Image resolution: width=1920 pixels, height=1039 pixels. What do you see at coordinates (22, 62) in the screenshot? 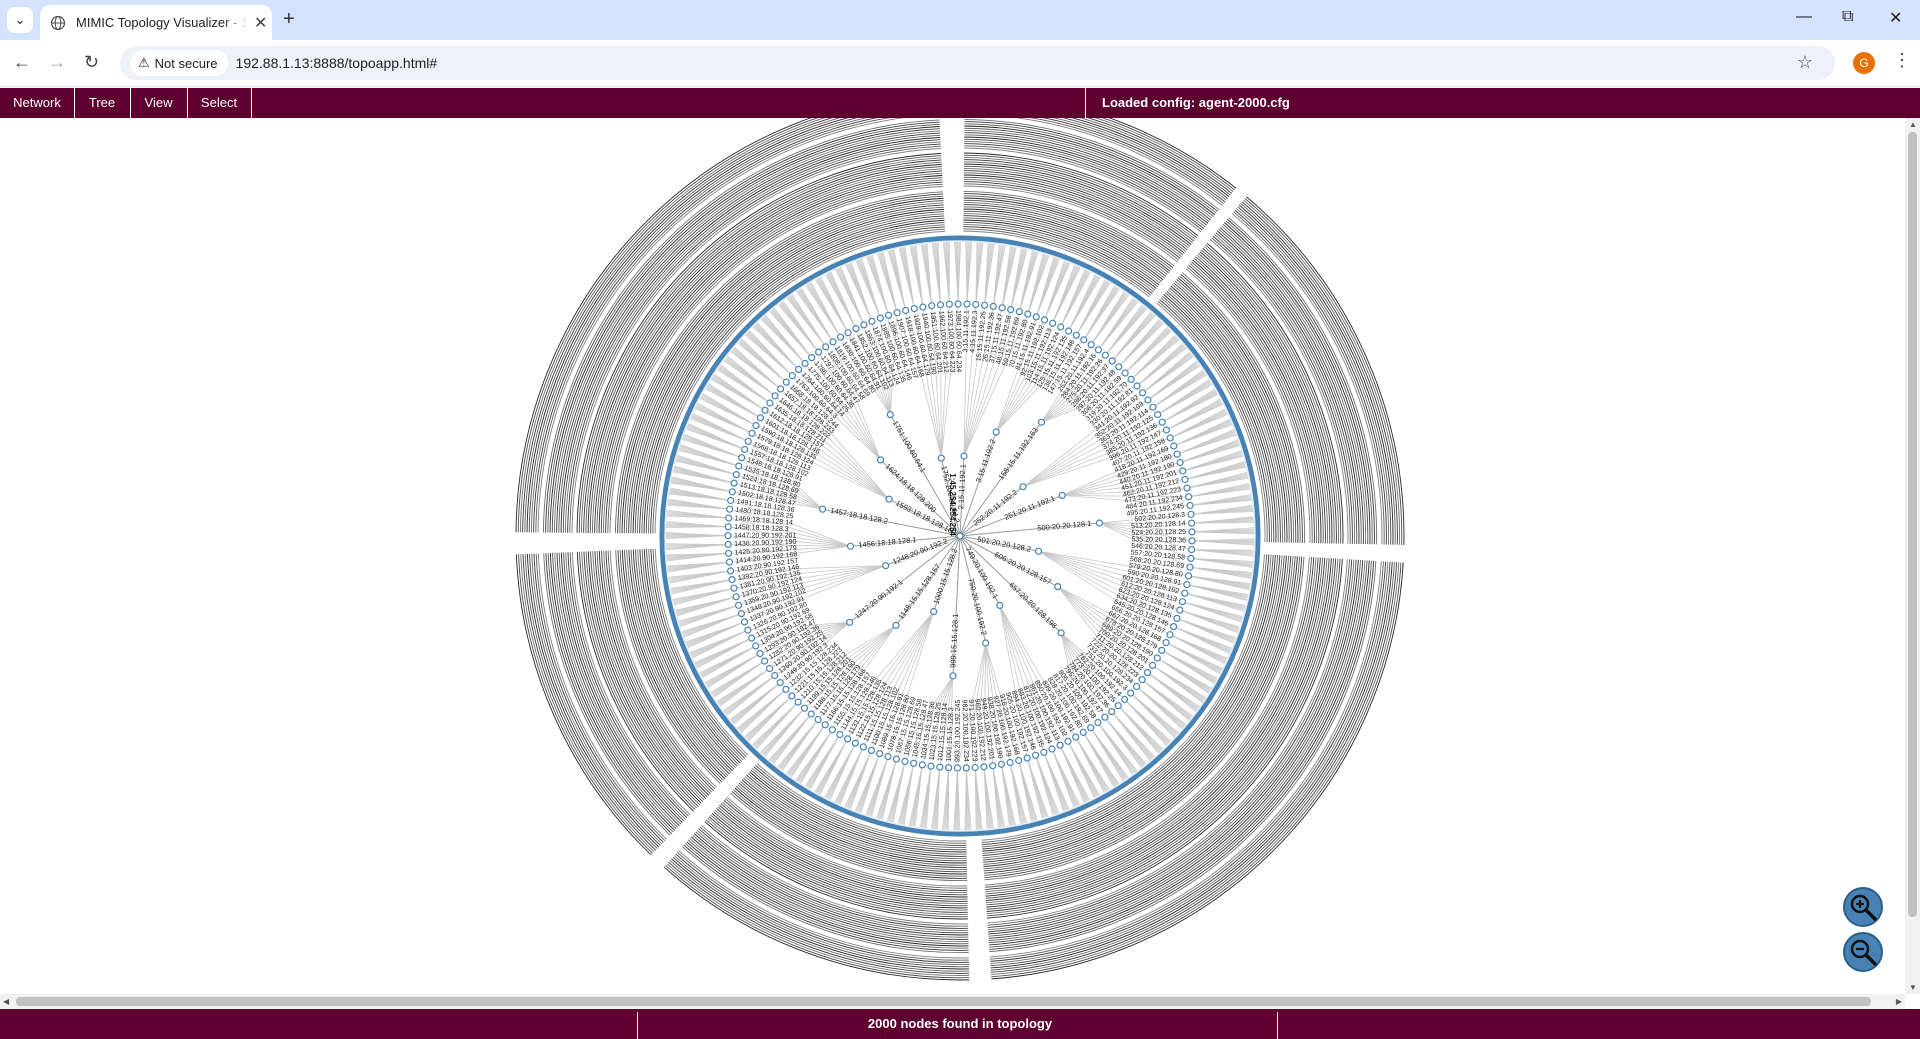
I see `back-arrow-icon: ←` at bounding box center [22, 62].